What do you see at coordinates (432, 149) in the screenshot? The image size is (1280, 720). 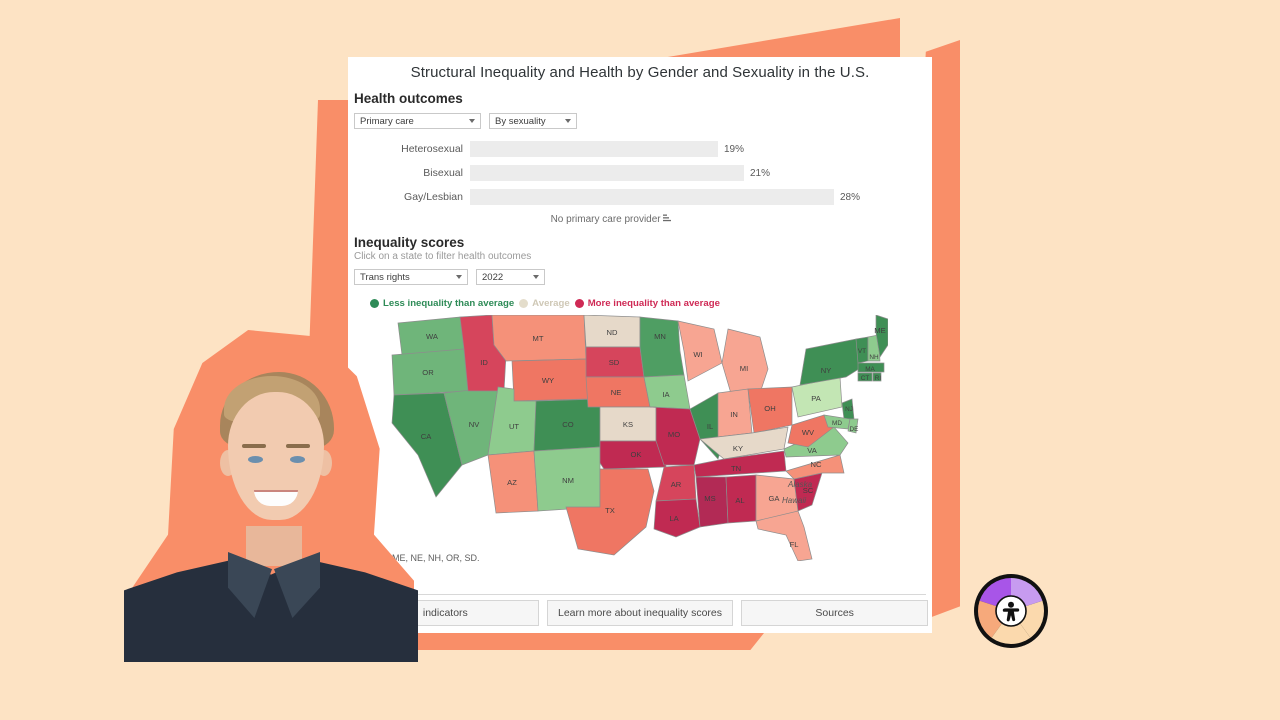 I see `bar-label: Heterosexual` at bounding box center [432, 149].